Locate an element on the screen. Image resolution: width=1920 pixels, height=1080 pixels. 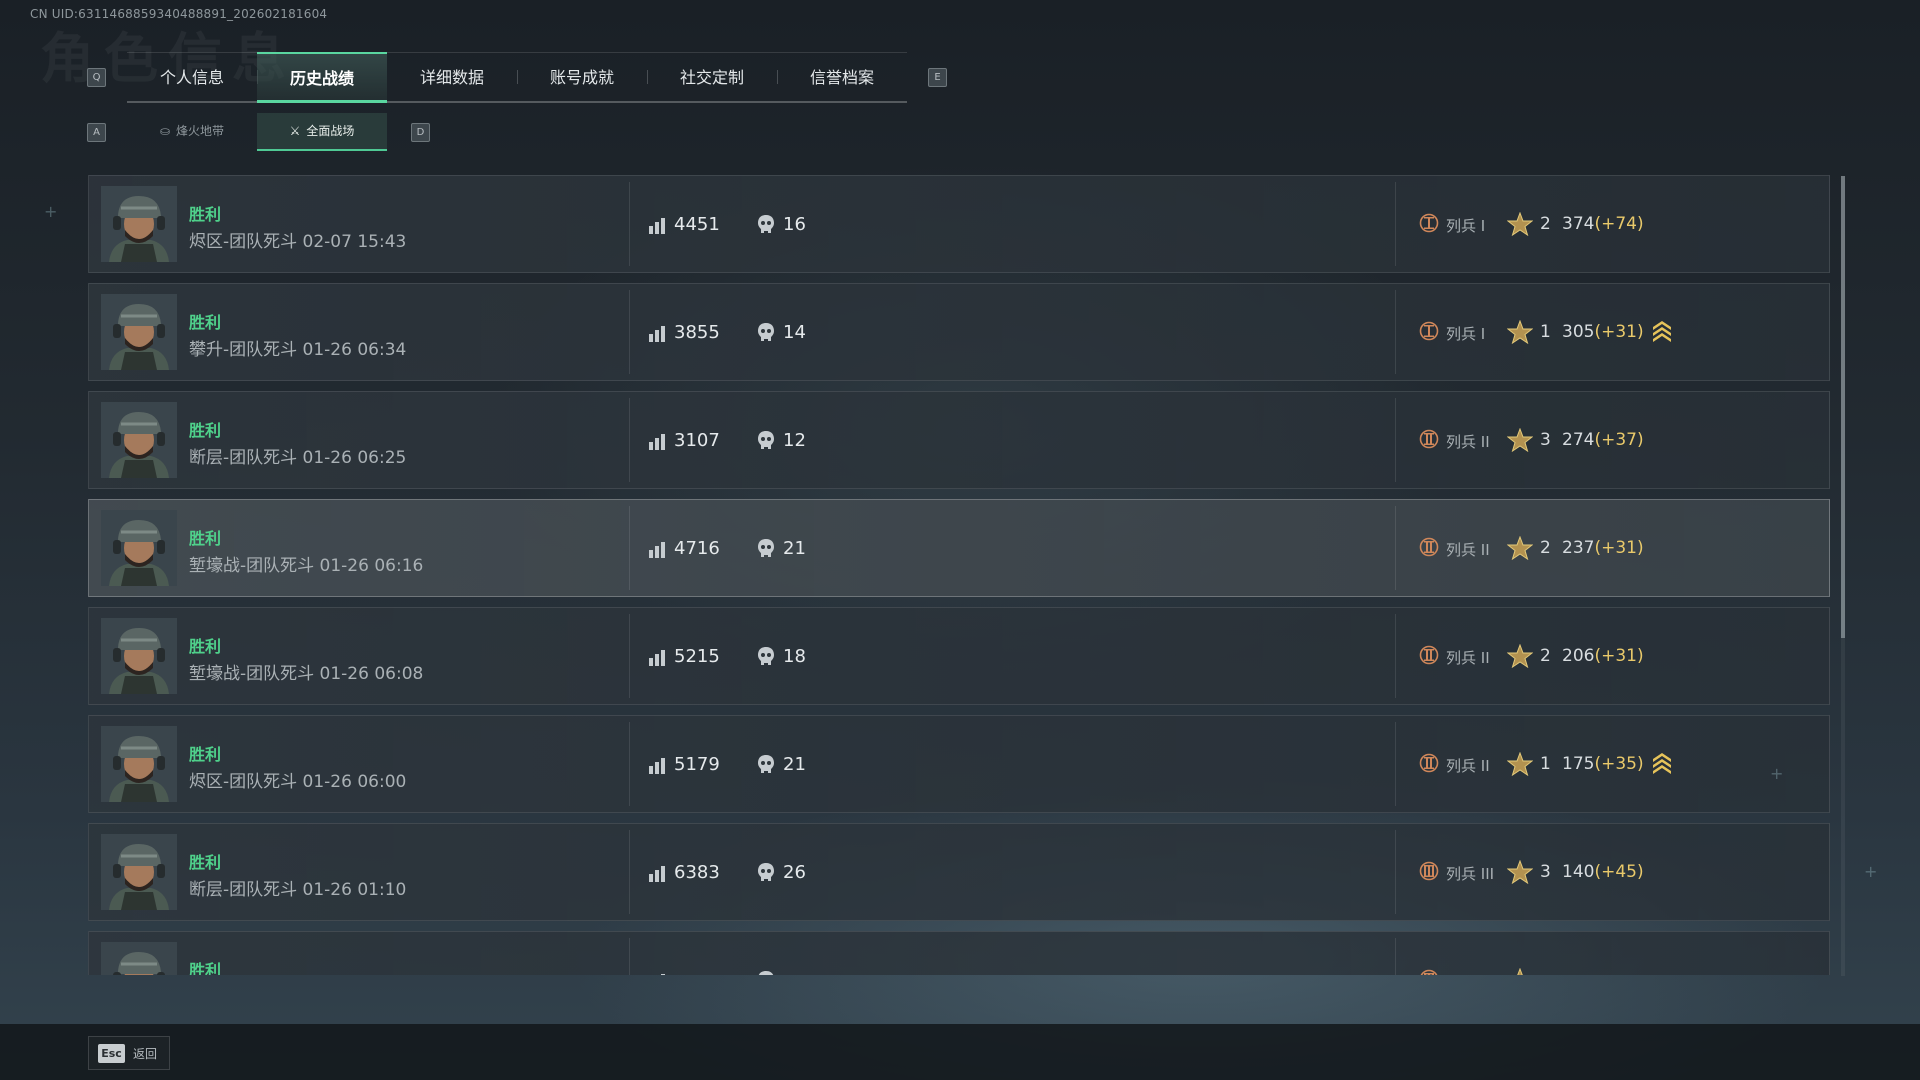
match-kills: 16 is located at coordinates (794, 224).